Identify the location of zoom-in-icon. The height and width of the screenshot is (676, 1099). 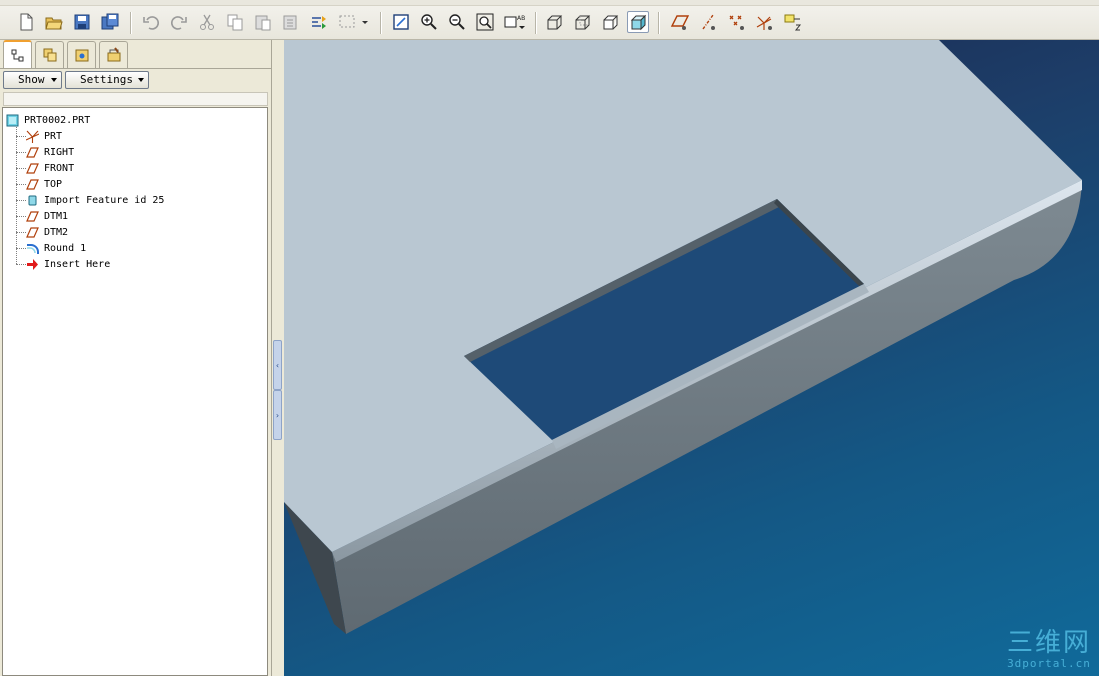
(429, 22).